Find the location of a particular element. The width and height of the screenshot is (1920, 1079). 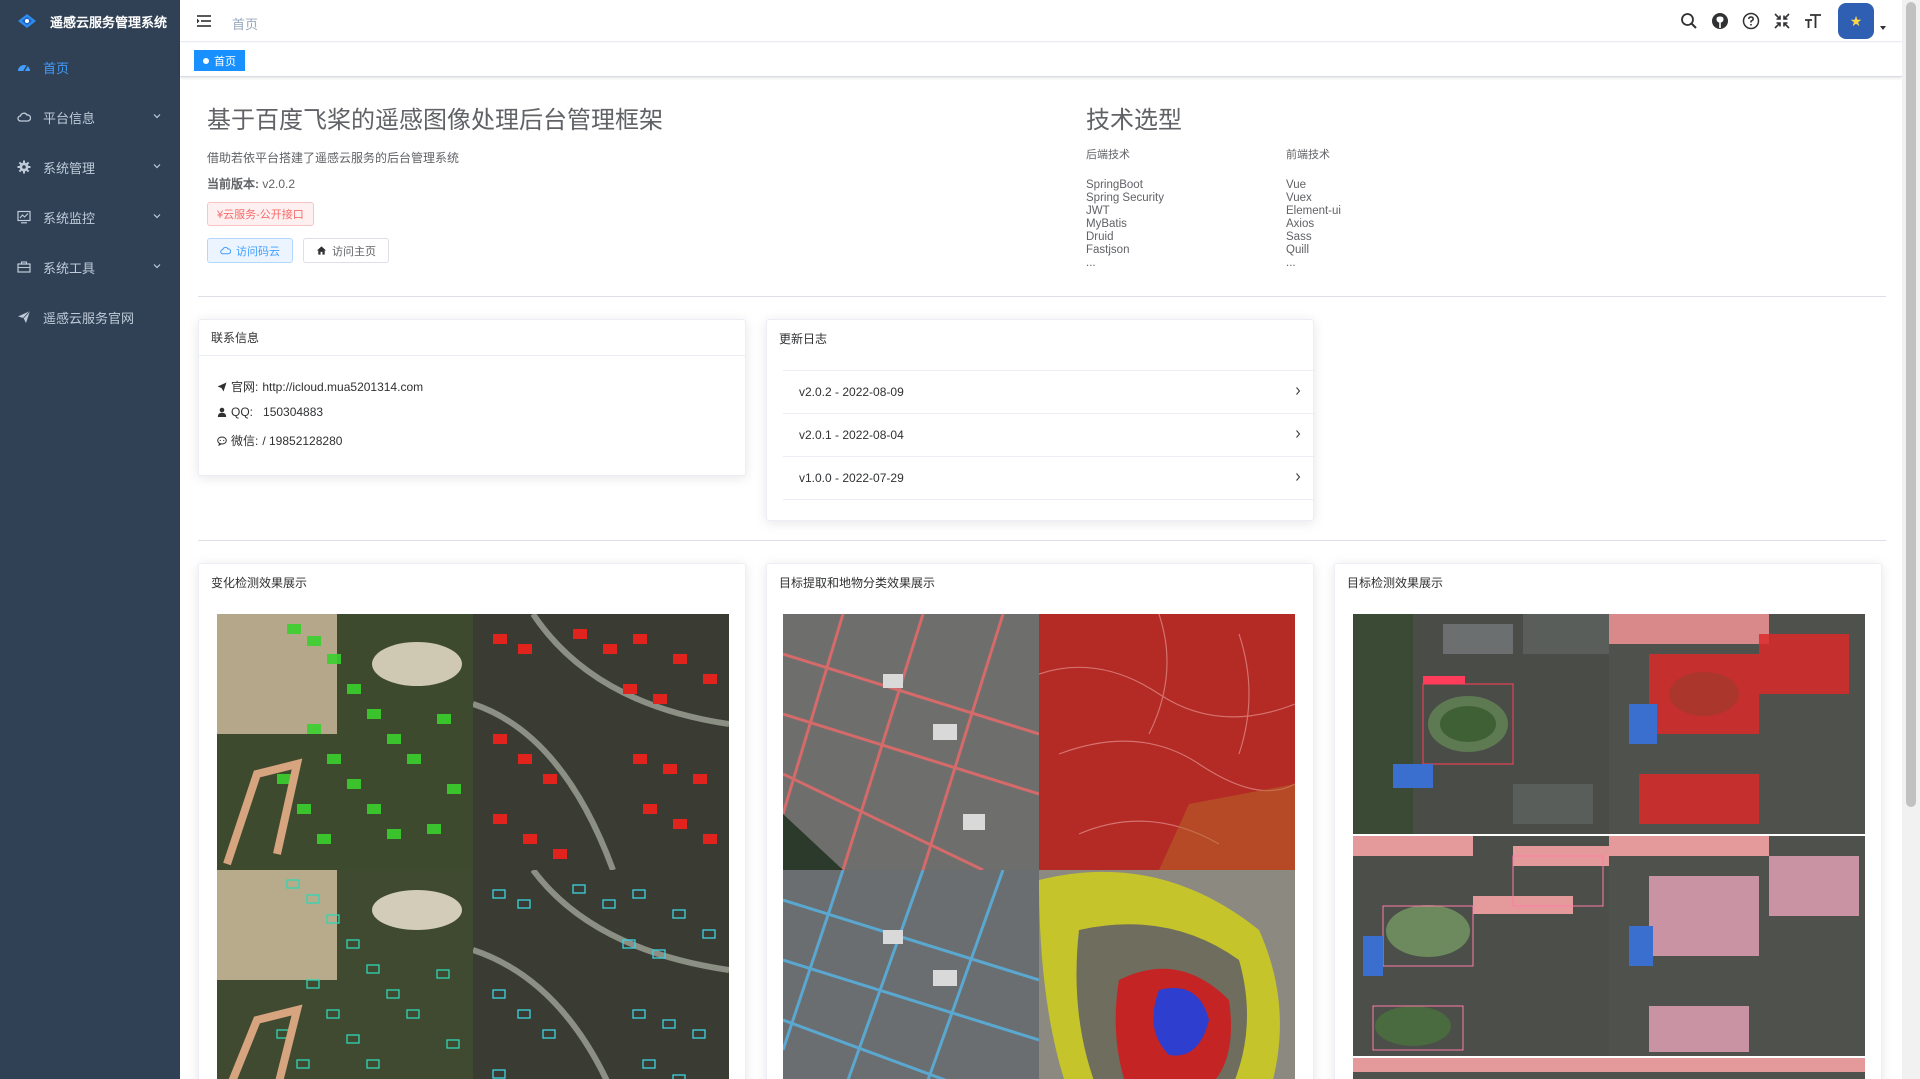

qq-label: QQ: is located at coordinates (242, 412).